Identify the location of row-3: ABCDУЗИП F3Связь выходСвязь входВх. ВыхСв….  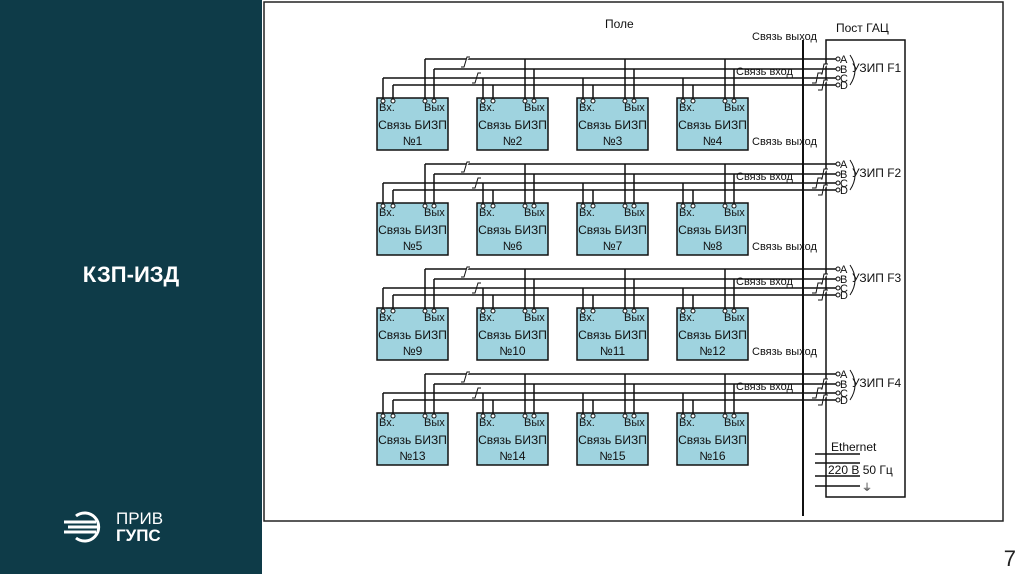
(639, 301).